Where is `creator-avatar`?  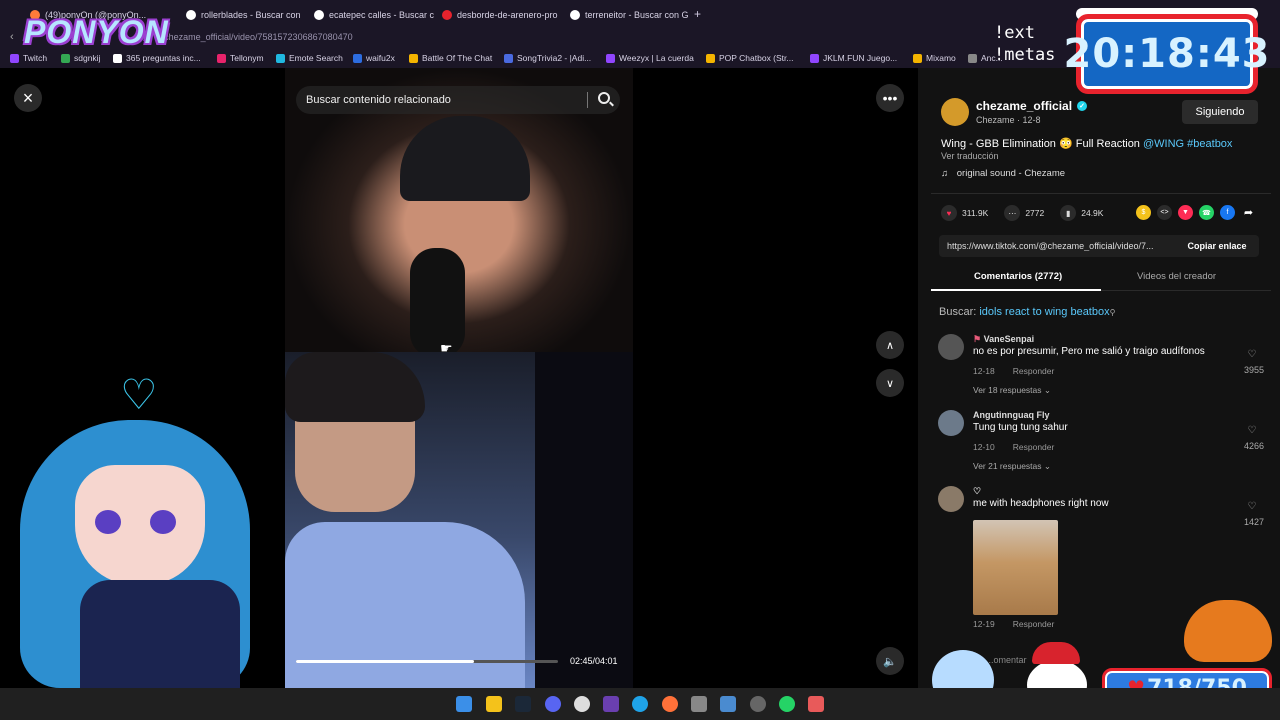
creator-avatar is located at coordinates (955, 112).